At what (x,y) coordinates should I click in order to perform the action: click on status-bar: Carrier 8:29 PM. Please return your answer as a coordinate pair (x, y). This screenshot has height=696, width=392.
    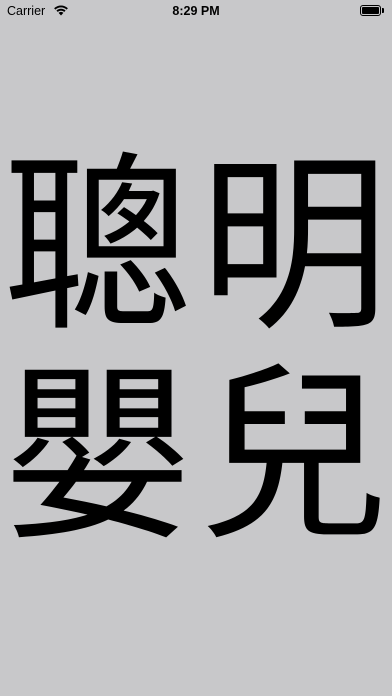
    Looking at the image, I should click on (196, 11).